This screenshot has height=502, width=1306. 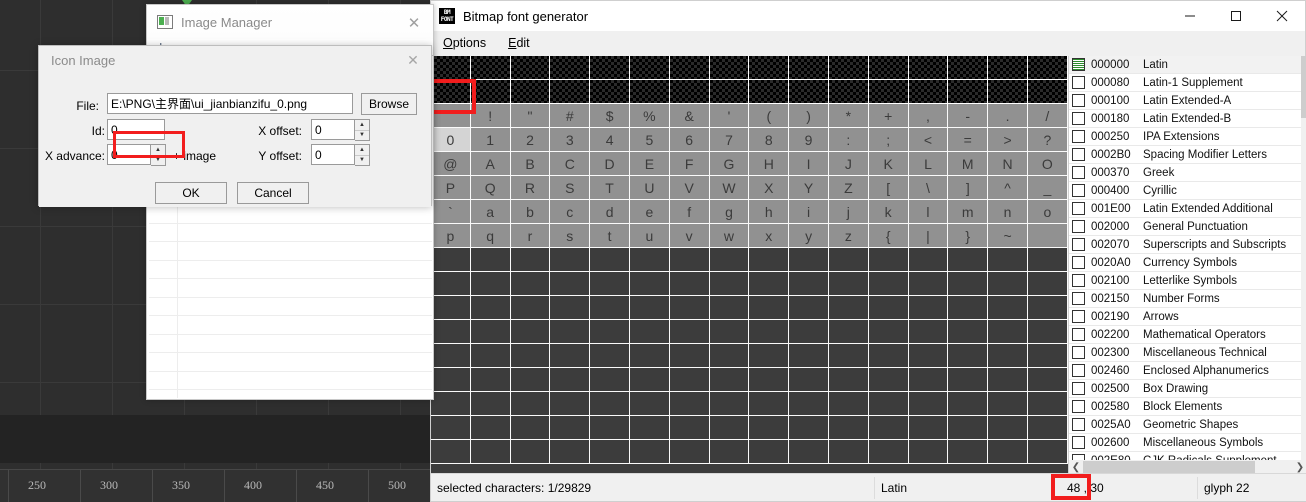 What do you see at coordinates (1047, 236) in the screenshot?
I see `charmap-cell` at bounding box center [1047, 236].